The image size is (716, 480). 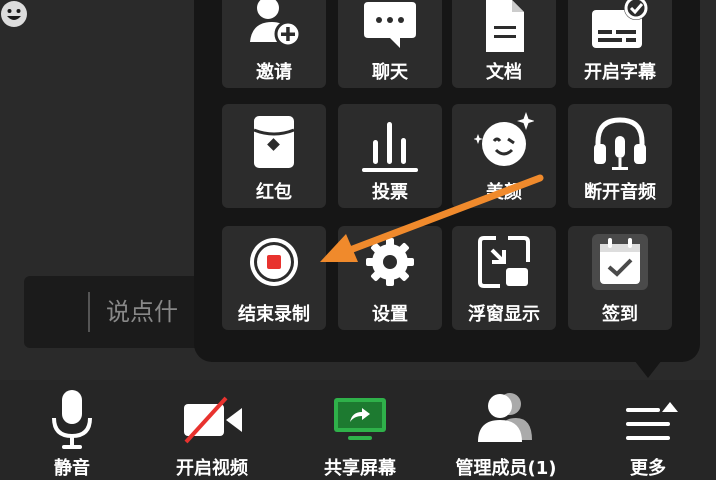 What do you see at coordinates (620, 72) in the screenshot?
I see `enable-subtitle-label: 开启字幕` at bounding box center [620, 72].